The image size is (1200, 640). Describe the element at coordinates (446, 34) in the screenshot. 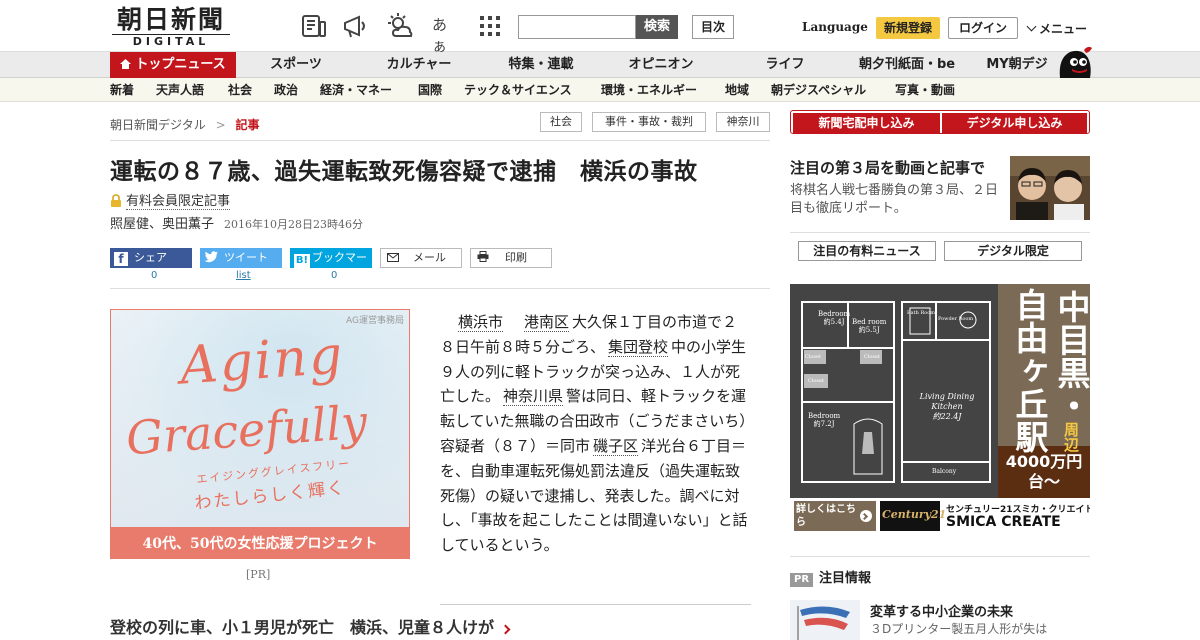

I see `text-size-icon: あぁ` at that location.